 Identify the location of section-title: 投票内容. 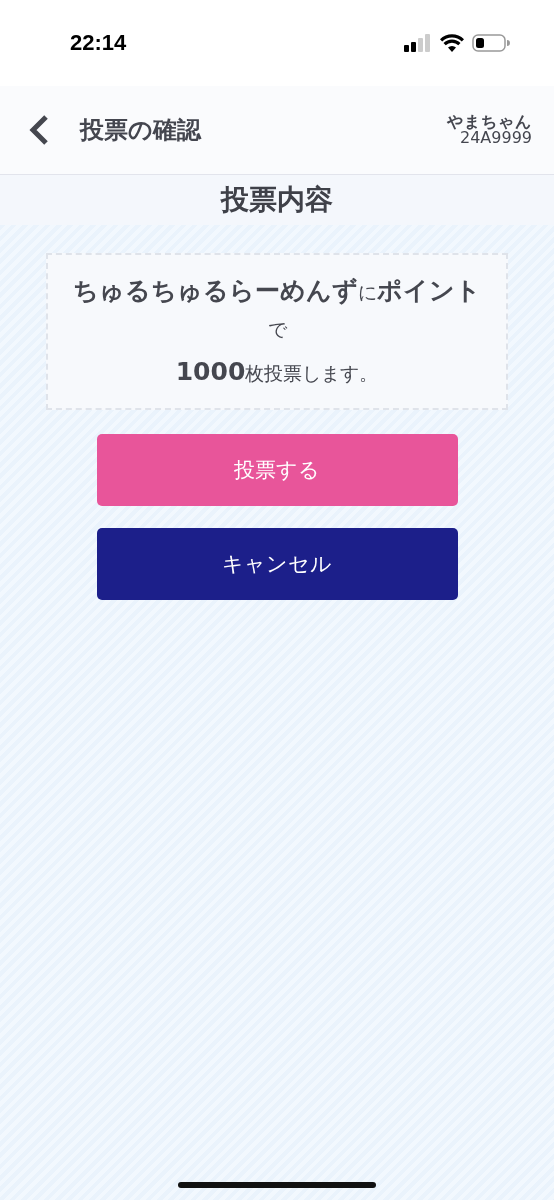
(277, 200).